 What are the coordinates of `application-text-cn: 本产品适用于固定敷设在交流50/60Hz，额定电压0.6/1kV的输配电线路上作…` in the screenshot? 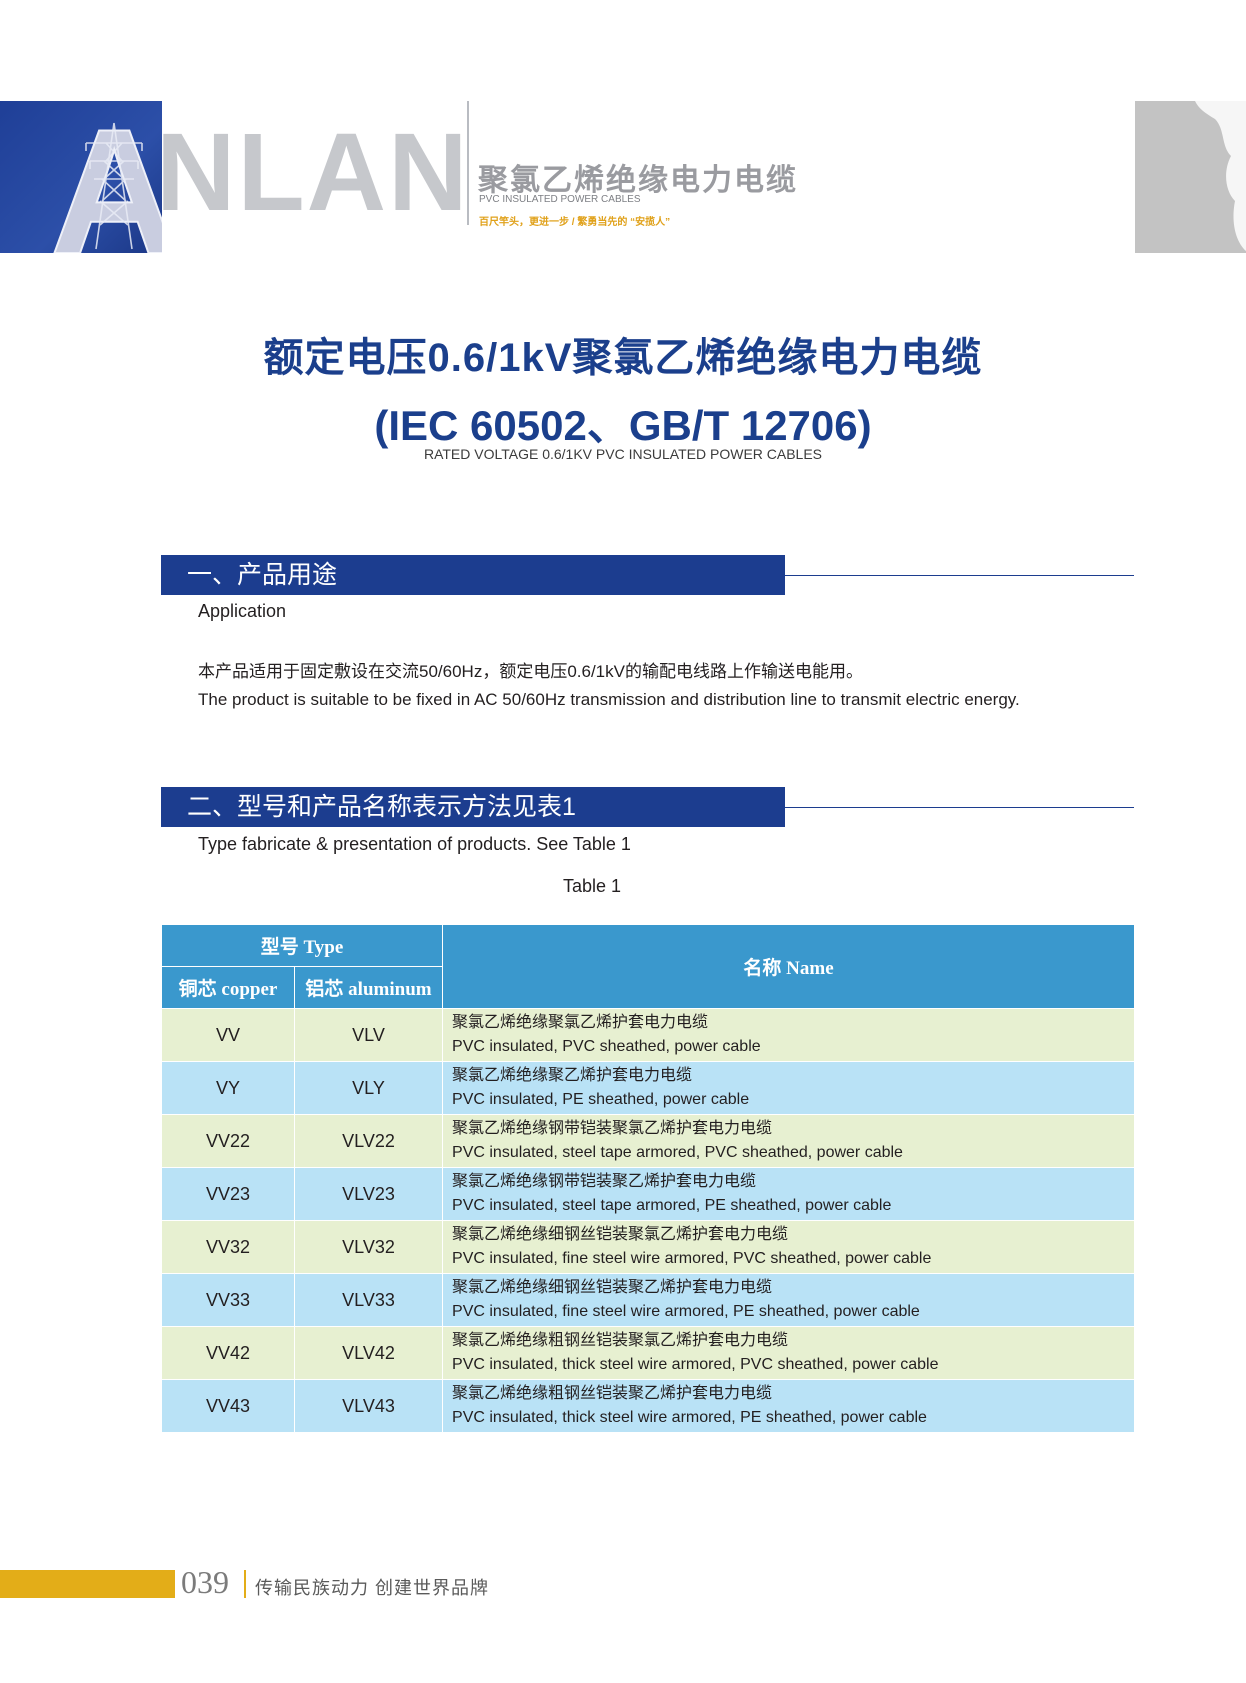 It's located at (530, 671).